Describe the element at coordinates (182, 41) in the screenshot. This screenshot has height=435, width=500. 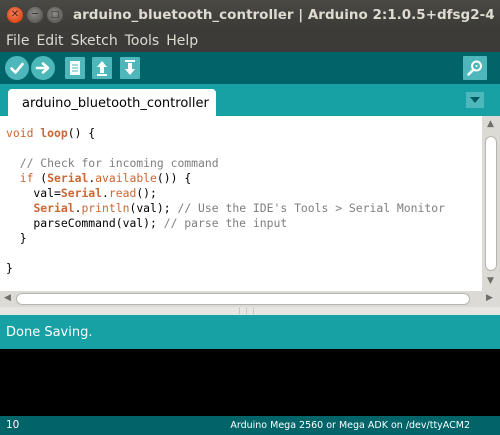
I see `menu-help: Help` at that location.